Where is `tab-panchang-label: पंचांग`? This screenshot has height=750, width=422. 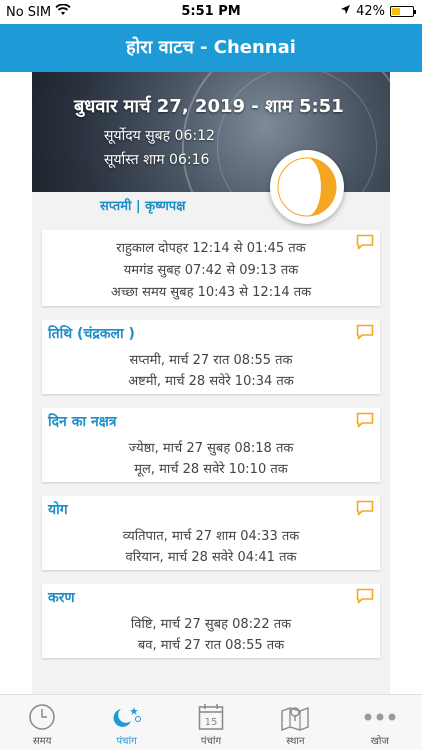 tab-panchang-label: पंचांग is located at coordinates (126, 741).